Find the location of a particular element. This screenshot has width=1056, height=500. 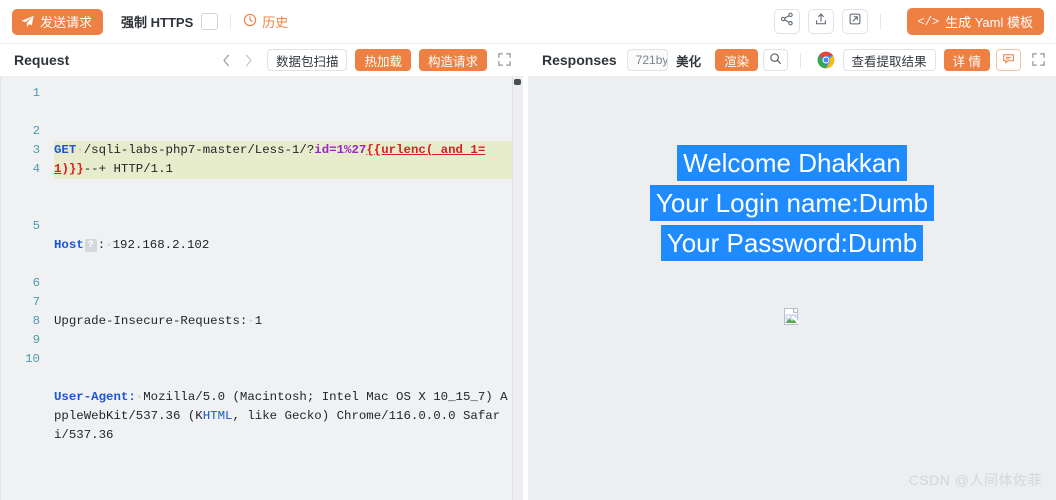

view-extract-result-button: 查看提取结果 is located at coordinates (889, 60).